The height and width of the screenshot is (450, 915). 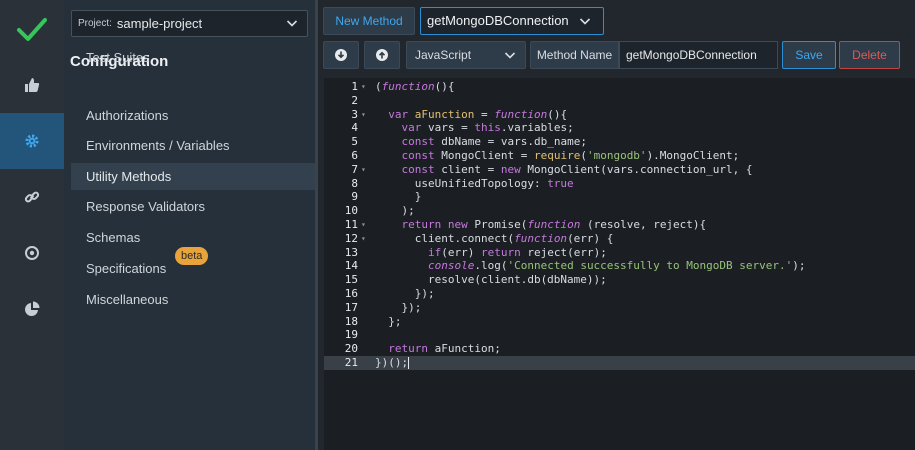 I want to click on code-text: resolve(client.db(dbName));, so click(x=491, y=280).